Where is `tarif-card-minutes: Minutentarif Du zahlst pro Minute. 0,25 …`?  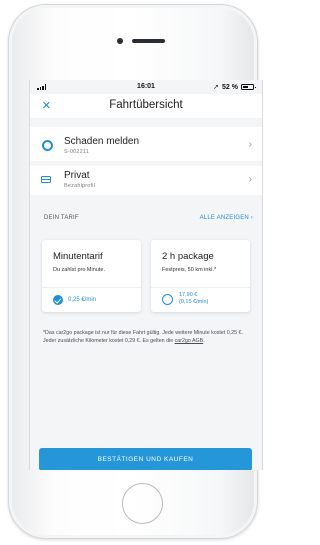
tarif-card-minutes: Minutentarif Du zahlst pro Minute. 0,25 … is located at coordinates (91, 276).